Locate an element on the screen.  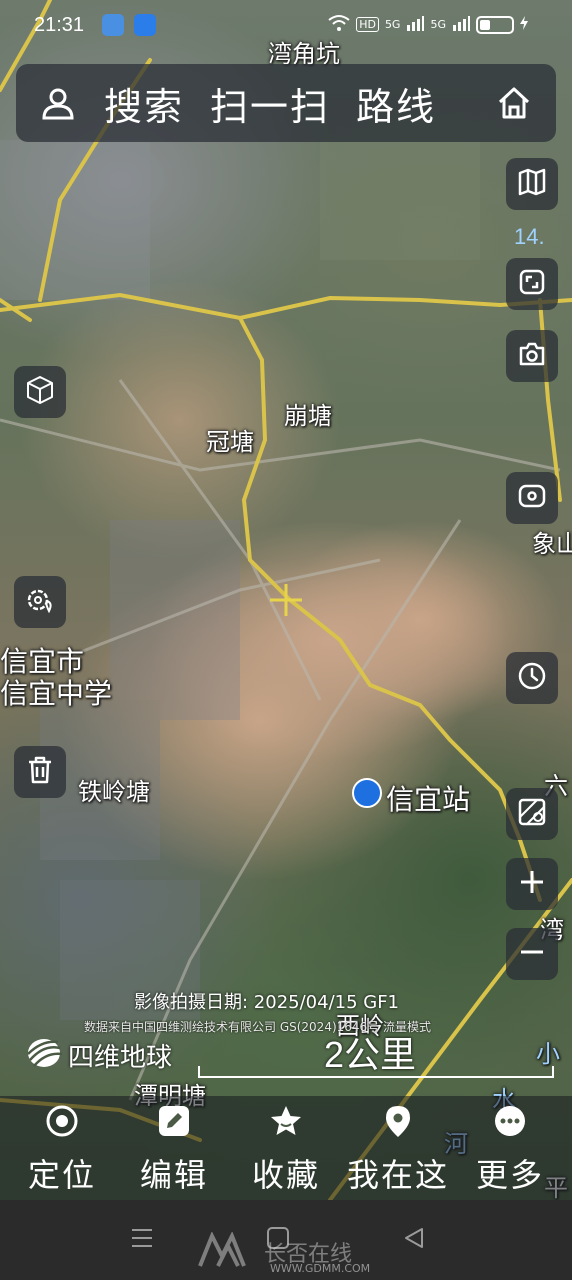
fullscreen-icon is located at coordinates (532, 284).